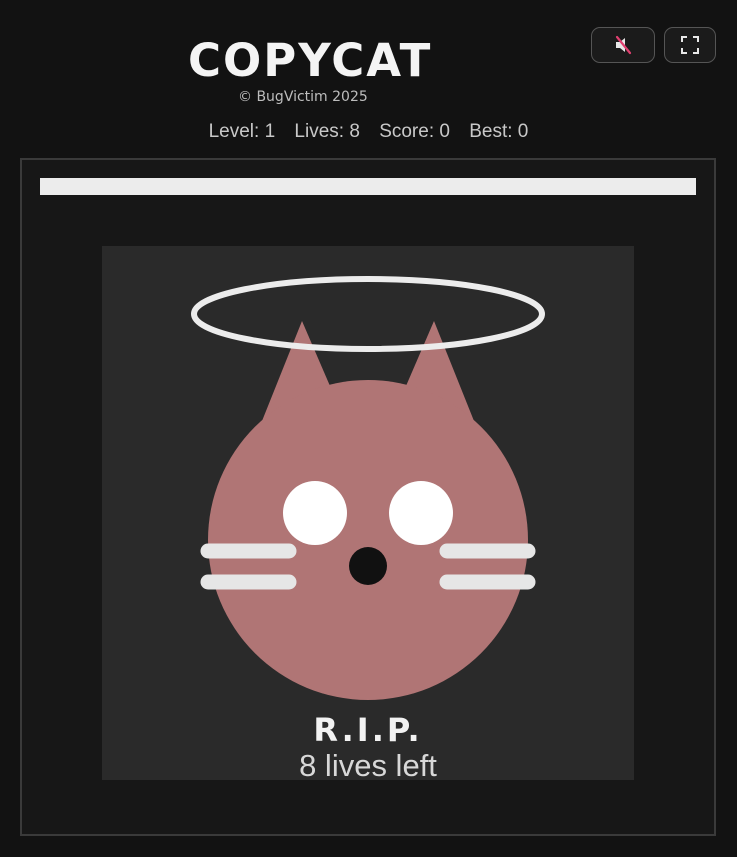  I want to click on mute-button, so click(623, 45).